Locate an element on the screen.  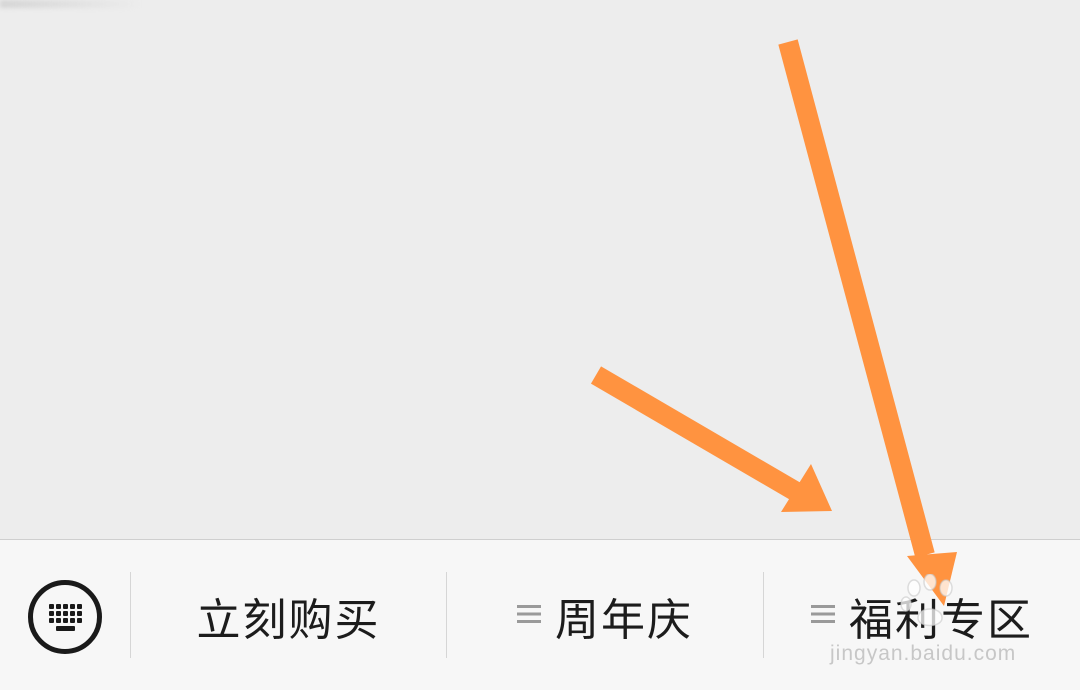
menu-item-anniversary: 周年庆 is located at coordinates (605, 616).